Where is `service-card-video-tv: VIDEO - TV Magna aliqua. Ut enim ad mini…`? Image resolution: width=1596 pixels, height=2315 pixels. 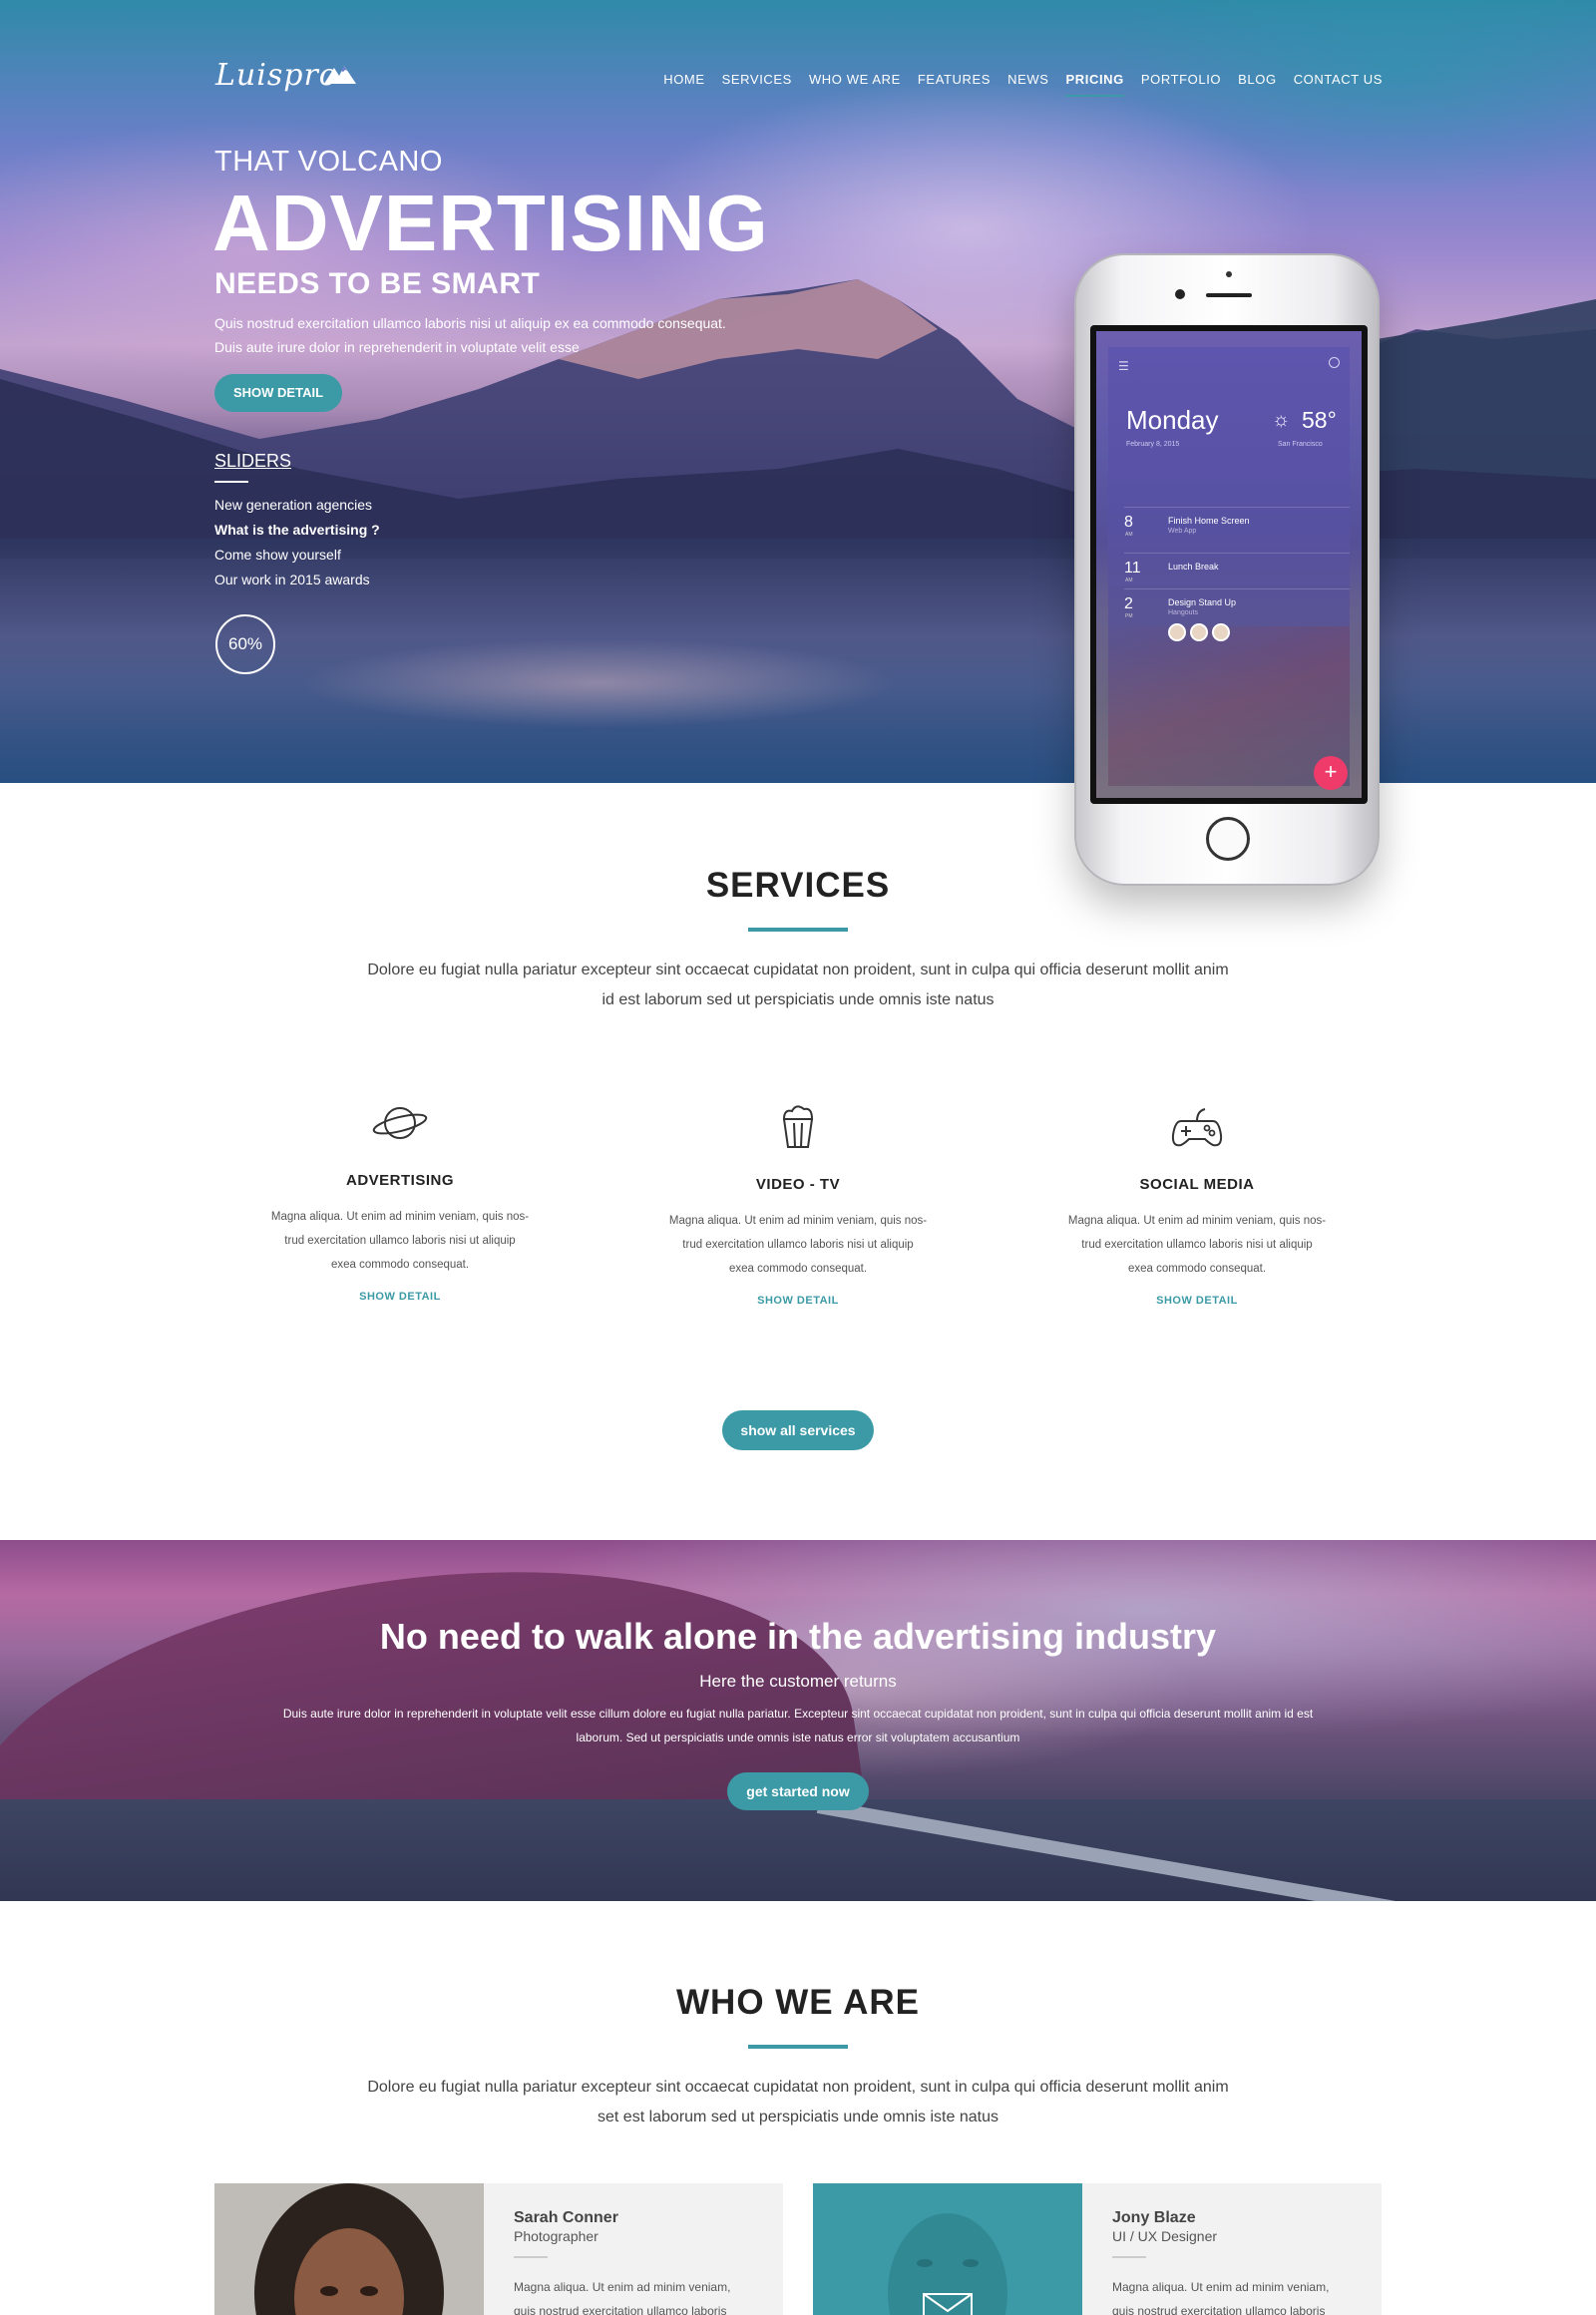 service-card-video-tv: VIDEO - TV Magna aliqua. Ut enim ad mini… is located at coordinates (798, 1204).